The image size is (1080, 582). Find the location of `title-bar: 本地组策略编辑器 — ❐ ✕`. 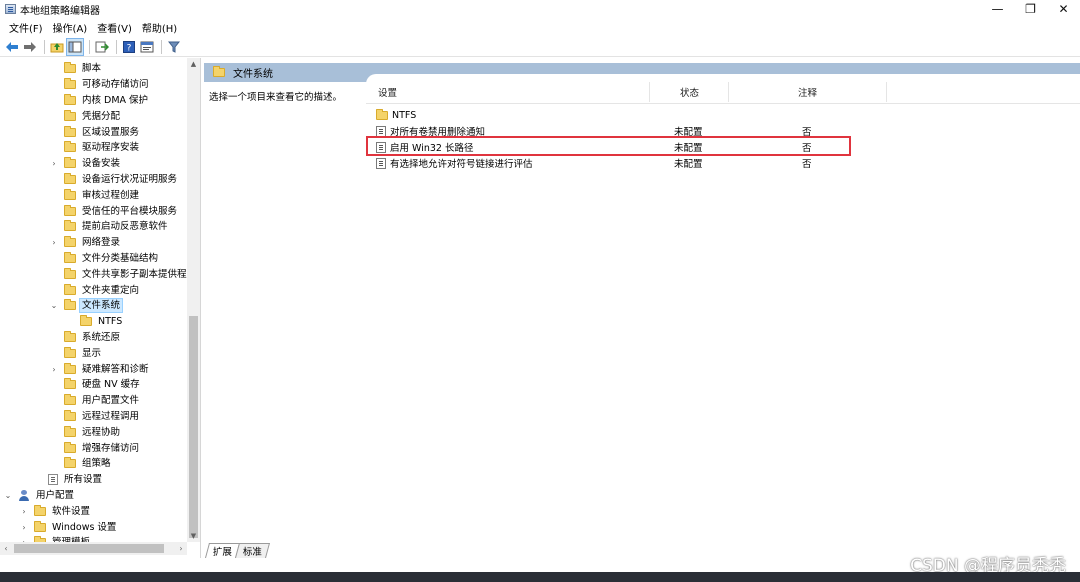

title-bar: 本地组策略编辑器 — ❐ ✕ is located at coordinates (540, 9).